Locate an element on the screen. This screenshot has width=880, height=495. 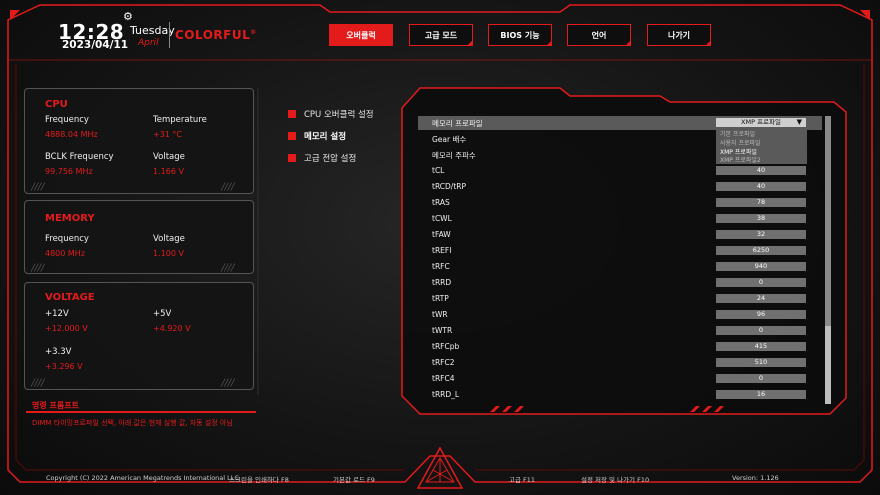
setting-trefi: tREFI 6250 is located at coordinates (620, 251).